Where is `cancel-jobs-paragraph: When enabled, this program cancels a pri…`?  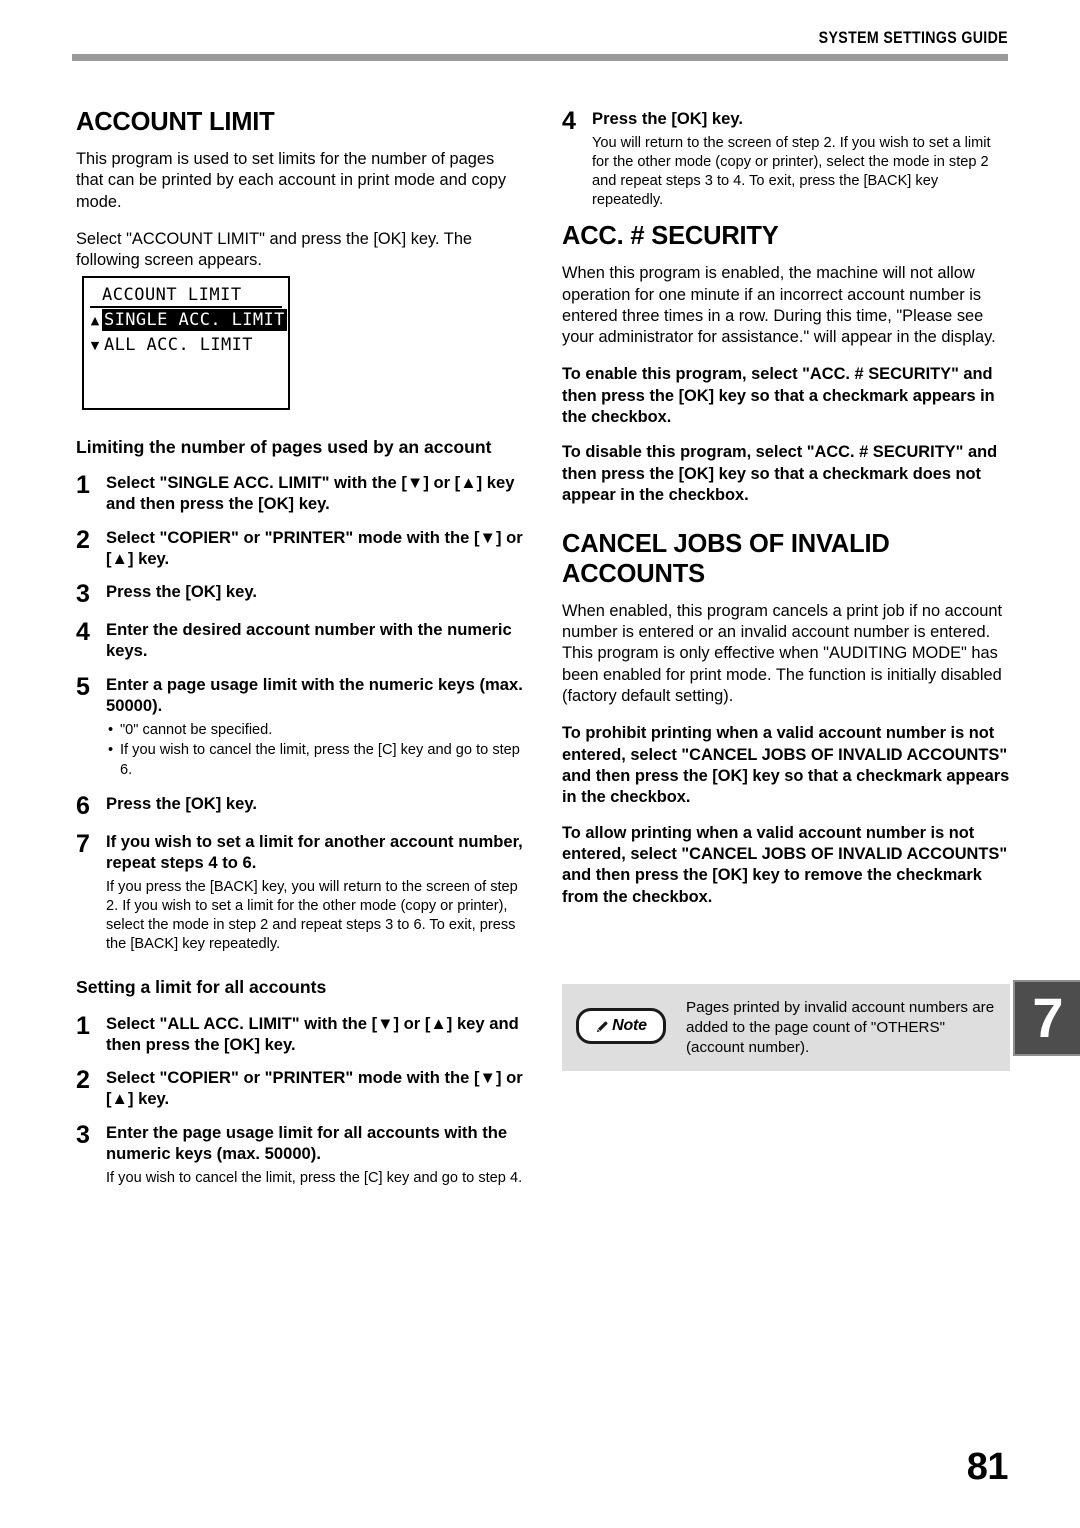
cancel-jobs-paragraph: When enabled, this program cancels a pri… is located at coordinates (782, 653).